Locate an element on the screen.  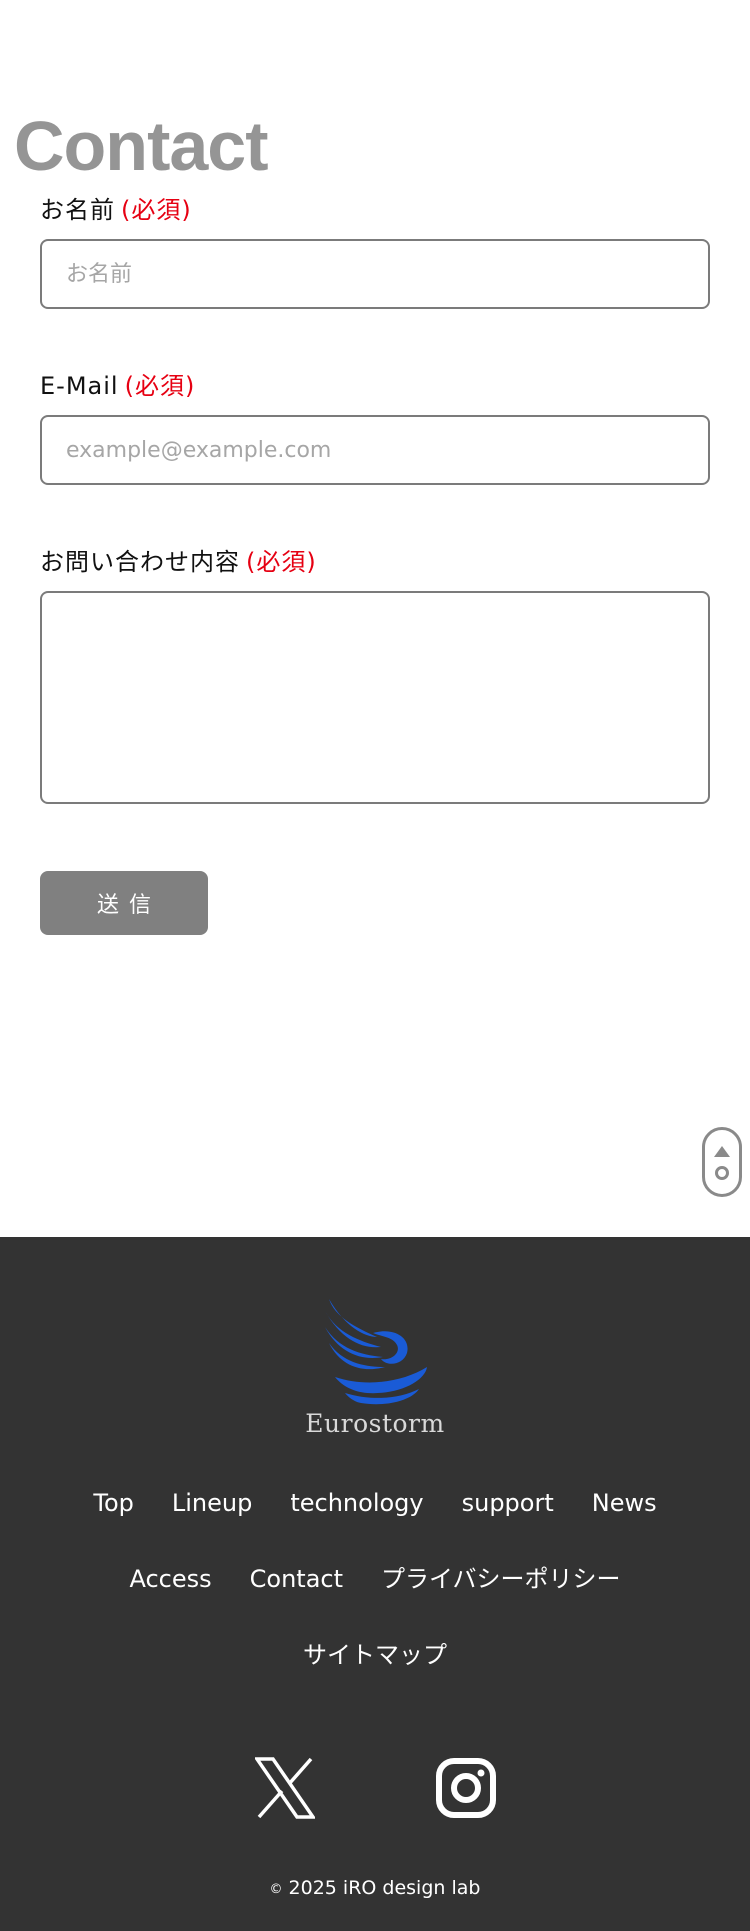
footer-nav-row-2: Access Contact プライバシーポリシー is located at coordinates (375, 1601).